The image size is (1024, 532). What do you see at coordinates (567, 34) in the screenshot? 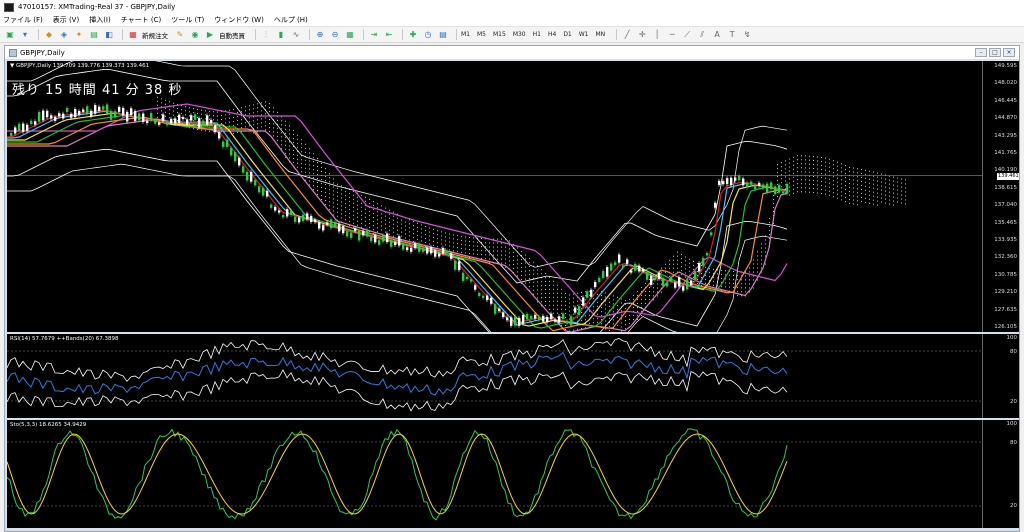
I see `timeframe-d1: D1` at bounding box center [567, 34].